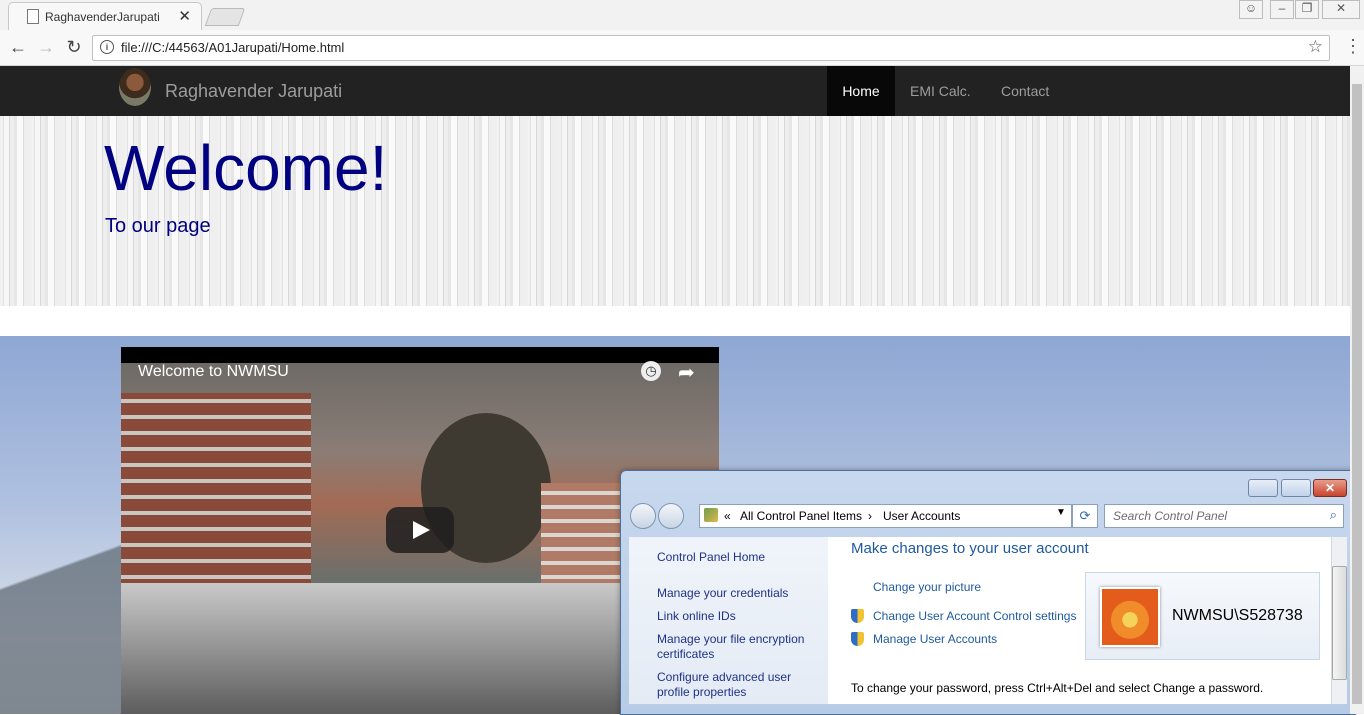  What do you see at coordinates (1237, 615) in the screenshot?
I see `user-name: NWMSU\S528738` at bounding box center [1237, 615].